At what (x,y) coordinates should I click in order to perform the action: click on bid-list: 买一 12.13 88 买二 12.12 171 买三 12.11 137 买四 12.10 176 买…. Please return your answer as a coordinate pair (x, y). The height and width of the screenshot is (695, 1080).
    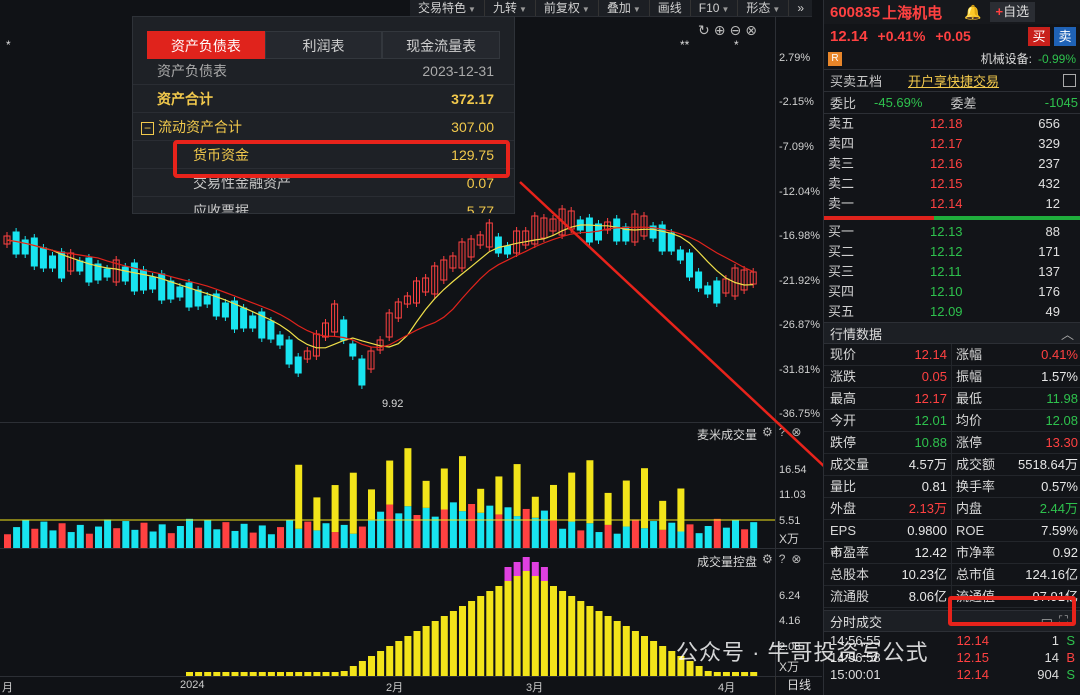
    Looking at the image, I should click on (952, 272).